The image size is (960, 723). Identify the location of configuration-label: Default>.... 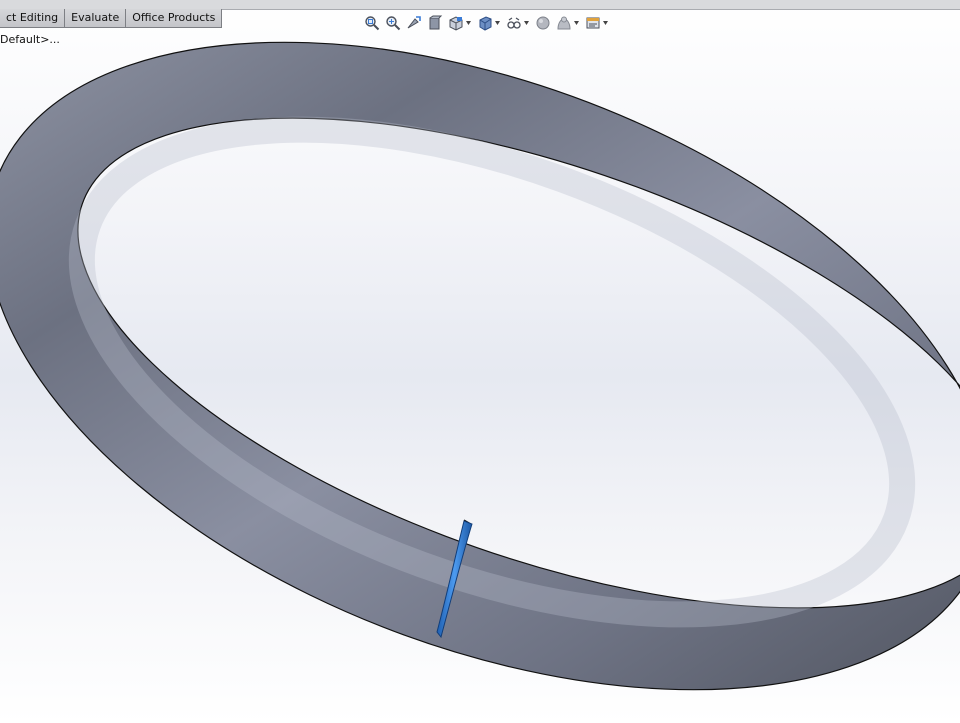
(30, 39).